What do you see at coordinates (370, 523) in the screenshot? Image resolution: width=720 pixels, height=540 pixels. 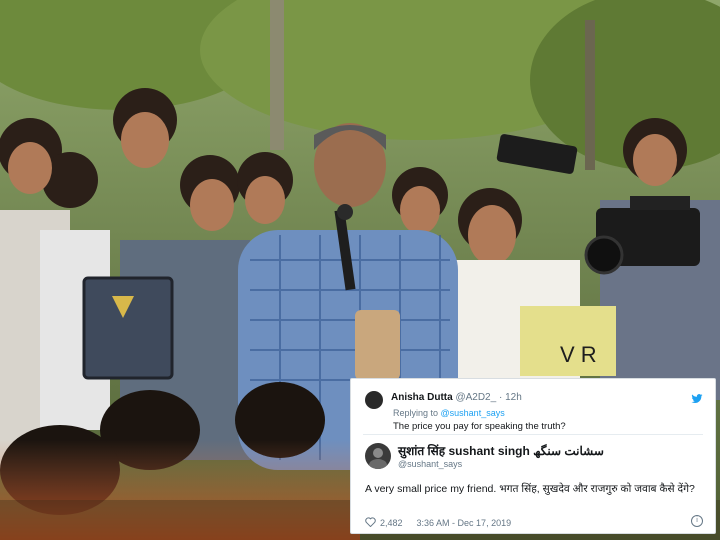 I see `heart-icon` at bounding box center [370, 523].